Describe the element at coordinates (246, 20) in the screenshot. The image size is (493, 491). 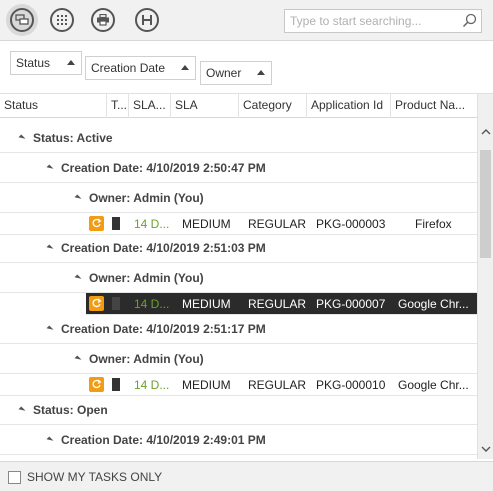
I see `toolbar` at that location.